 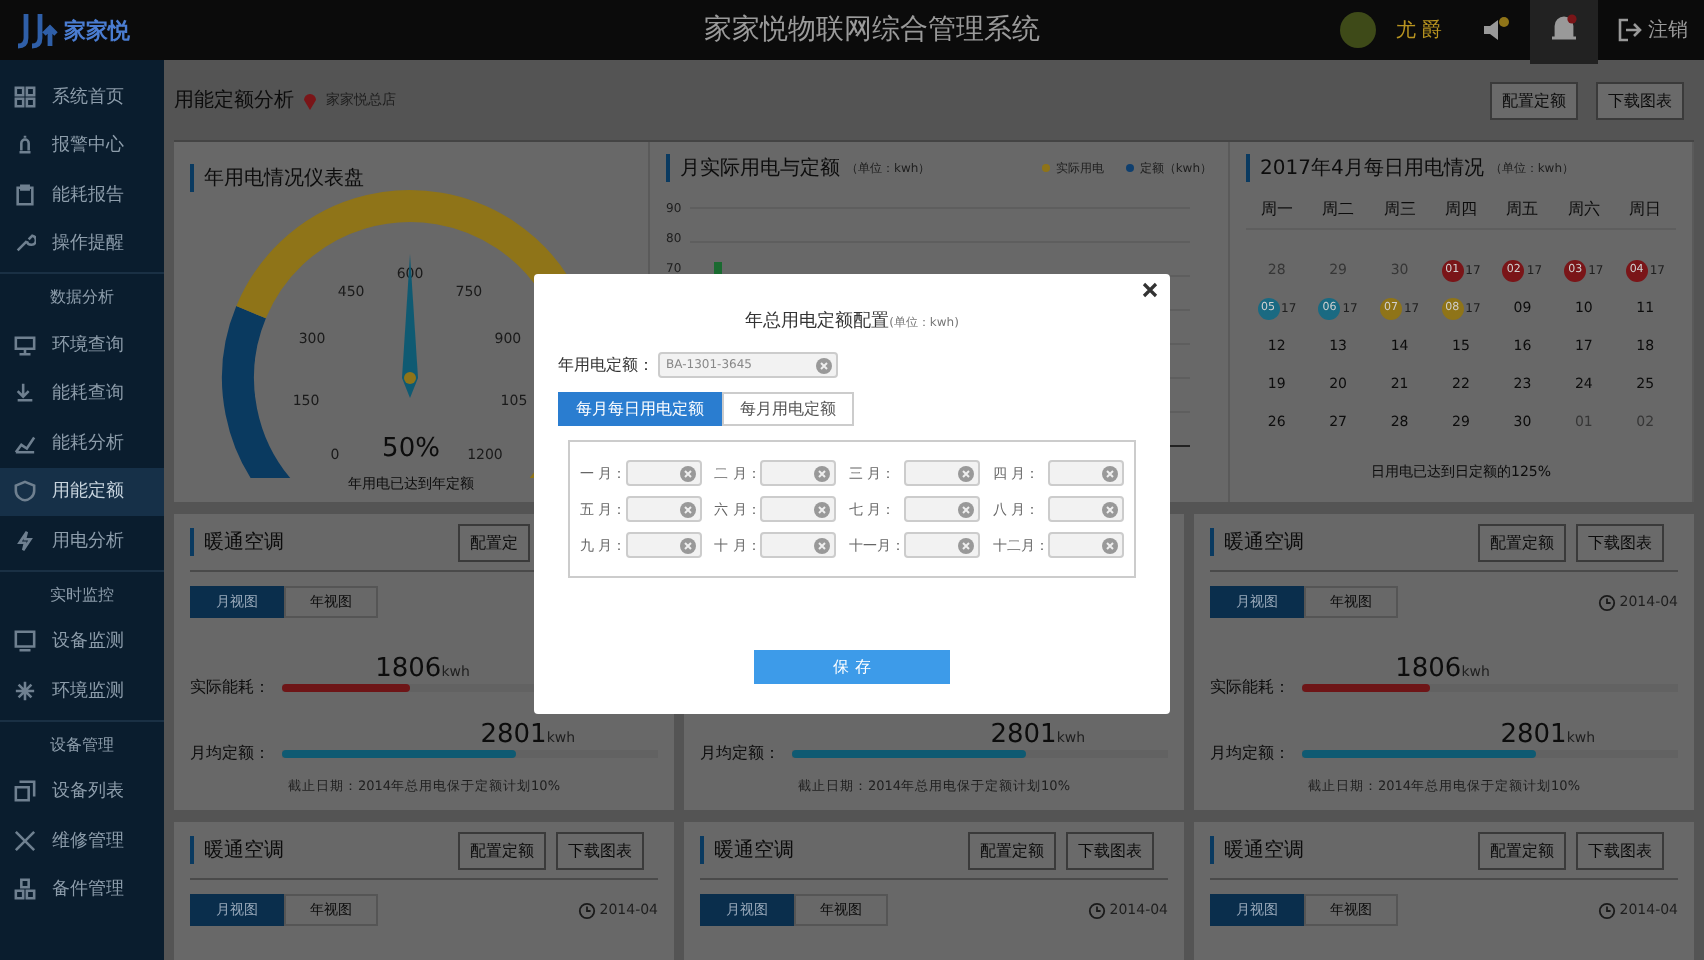 What do you see at coordinates (82, 194) in the screenshot?
I see `sidebar-item: 能耗报告` at bounding box center [82, 194].